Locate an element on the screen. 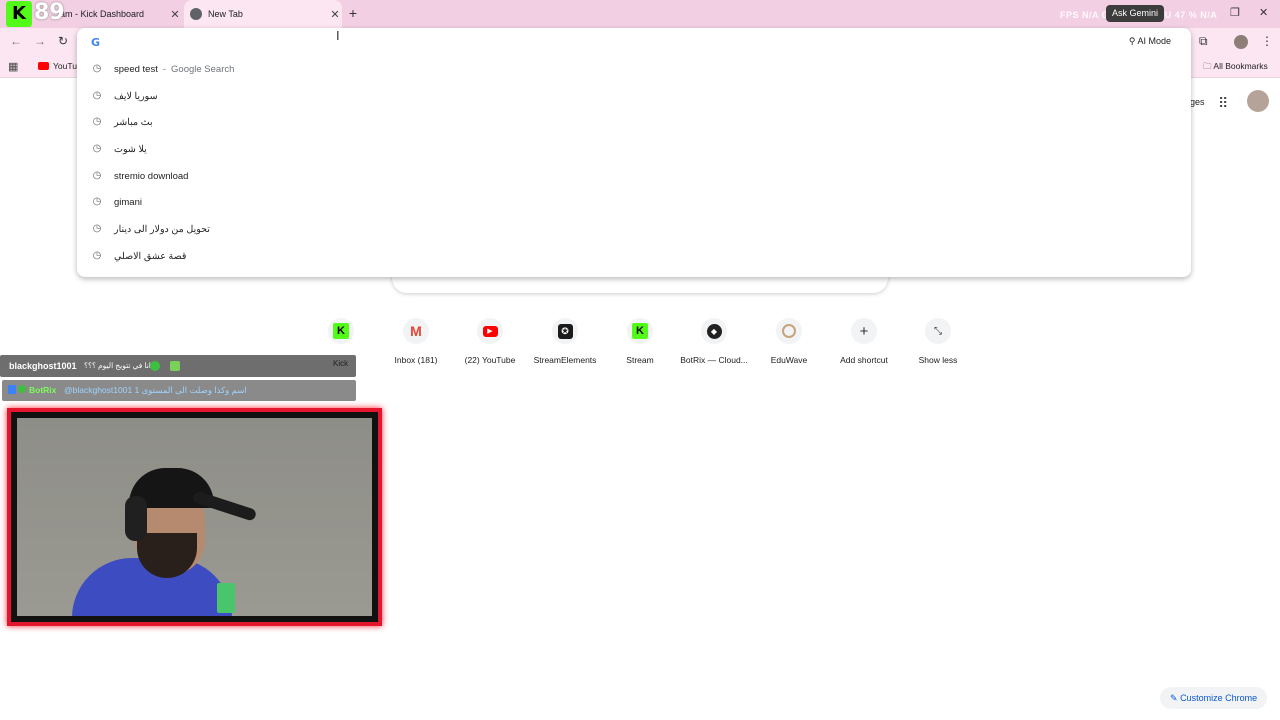 The width and height of the screenshot is (1280, 720). extensions-icon: ⧉ is located at coordinates (1203, 41).